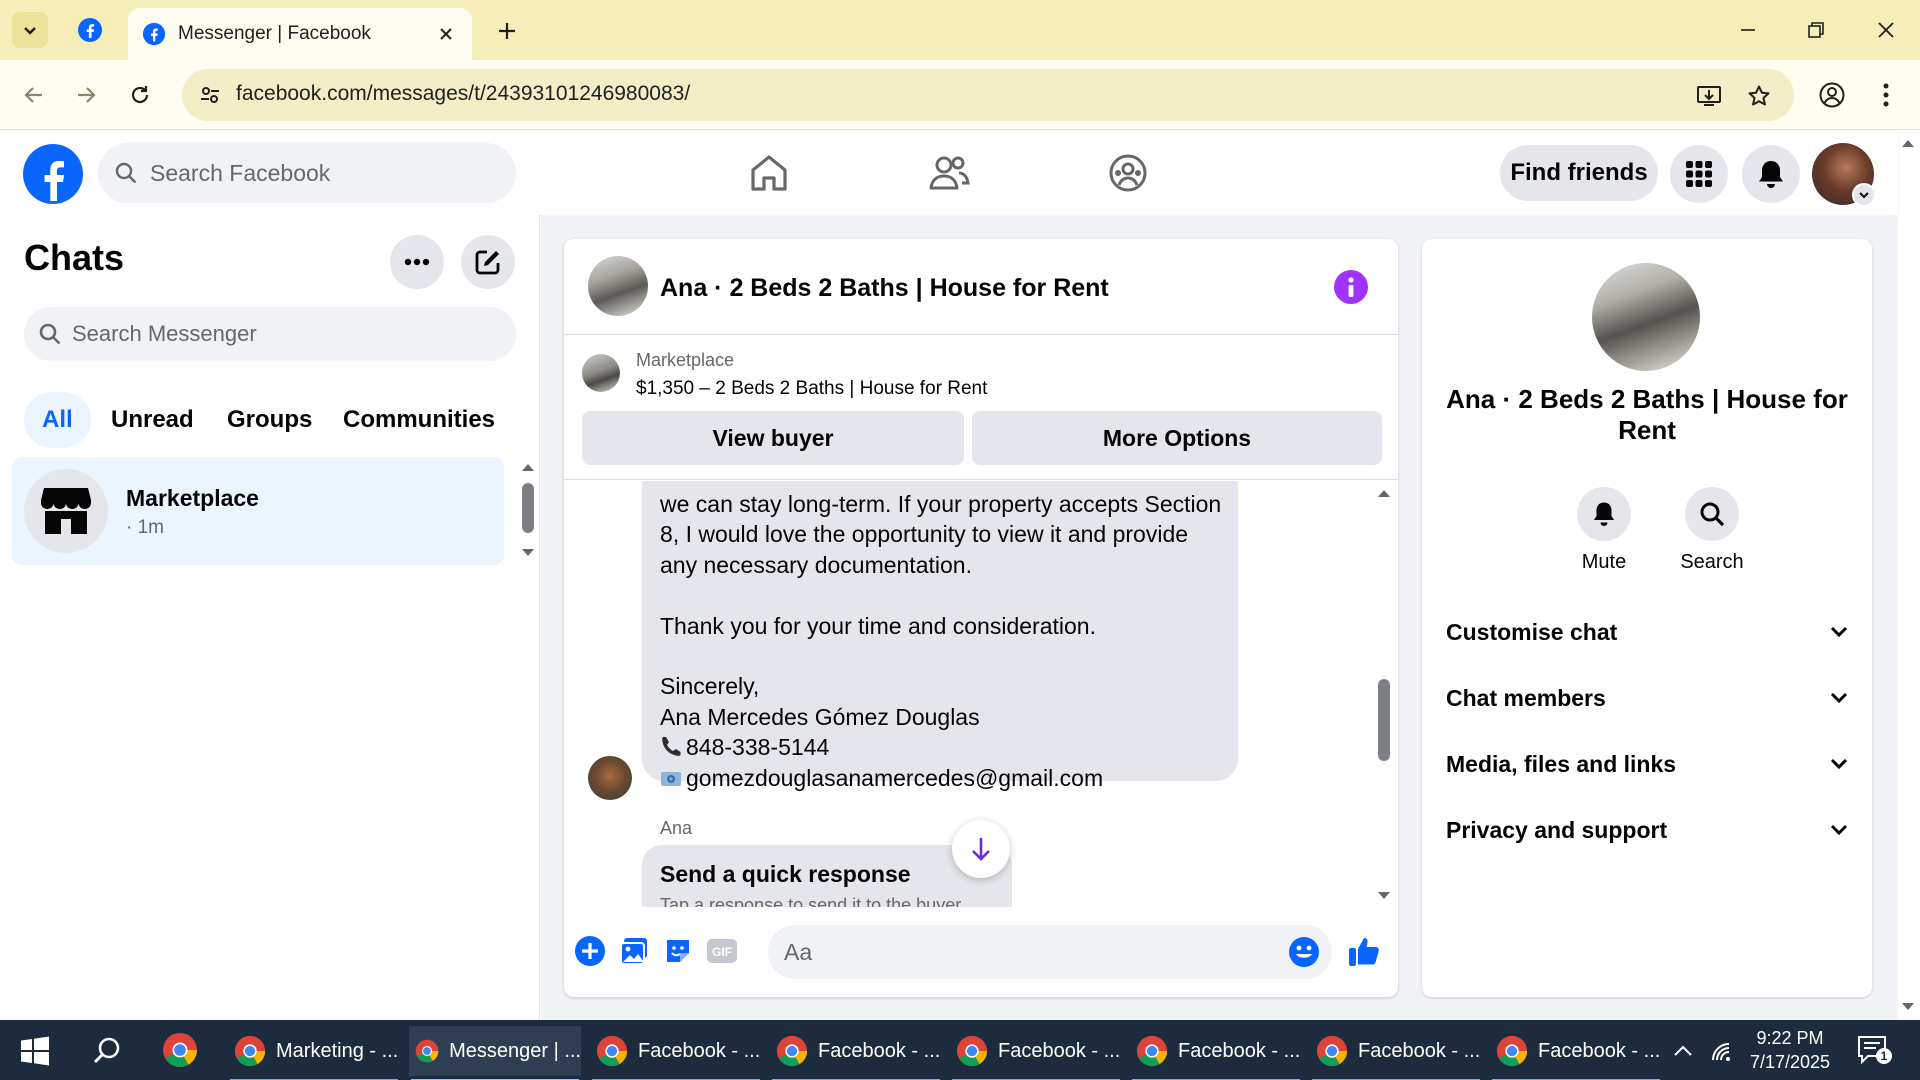  What do you see at coordinates (1152, 1051) in the screenshot?
I see `chrome-icon` at bounding box center [1152, 1051].